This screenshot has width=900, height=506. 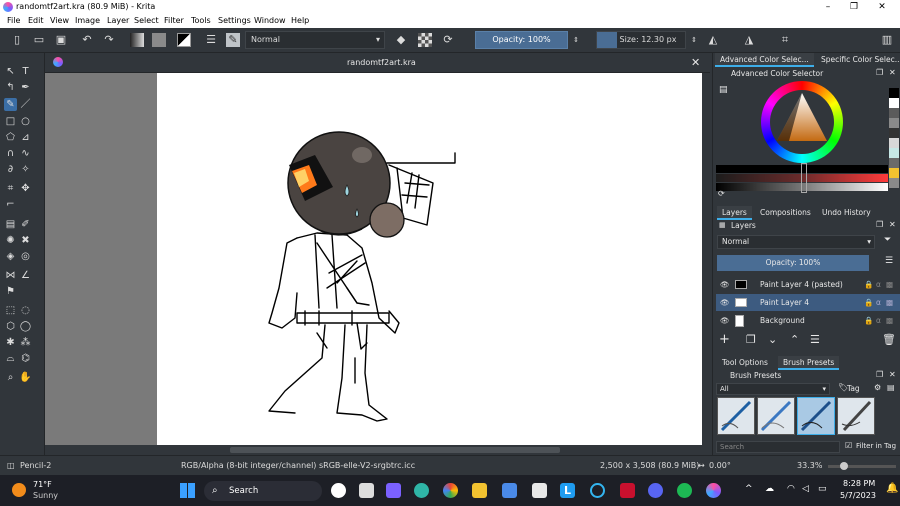 I want to click on undo-icon: ↶, so click(x=87, y=40).